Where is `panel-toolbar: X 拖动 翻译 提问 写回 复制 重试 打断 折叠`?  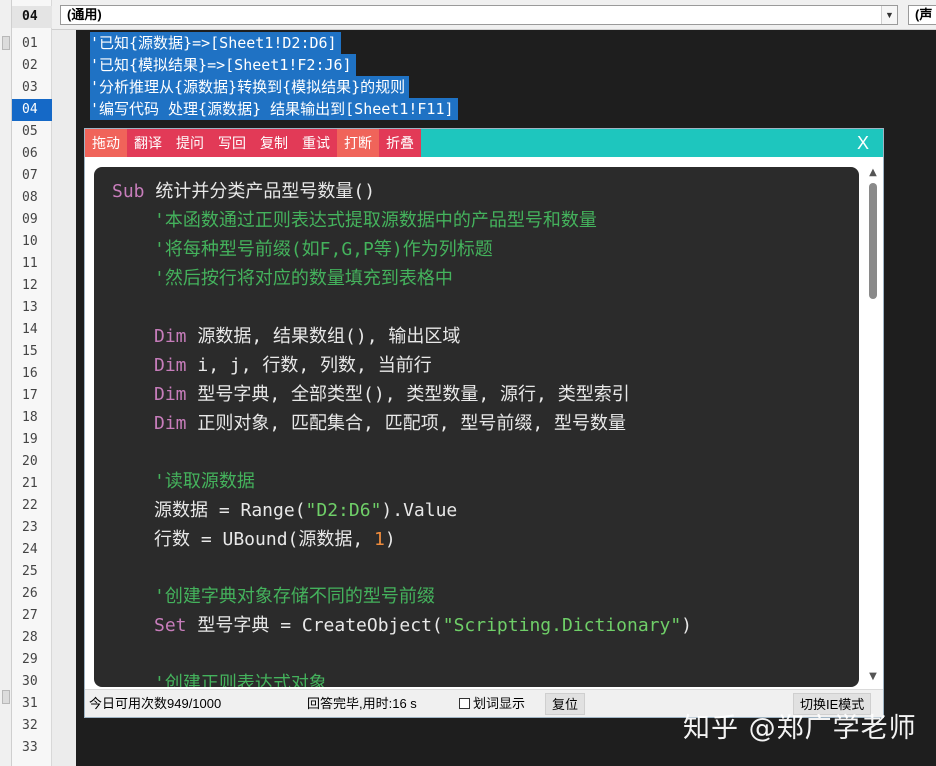 panel-toolbar: X 拖动 翻译 提问 写回 复制 重试 打断 折叠 is located at coordinates (484, 143).